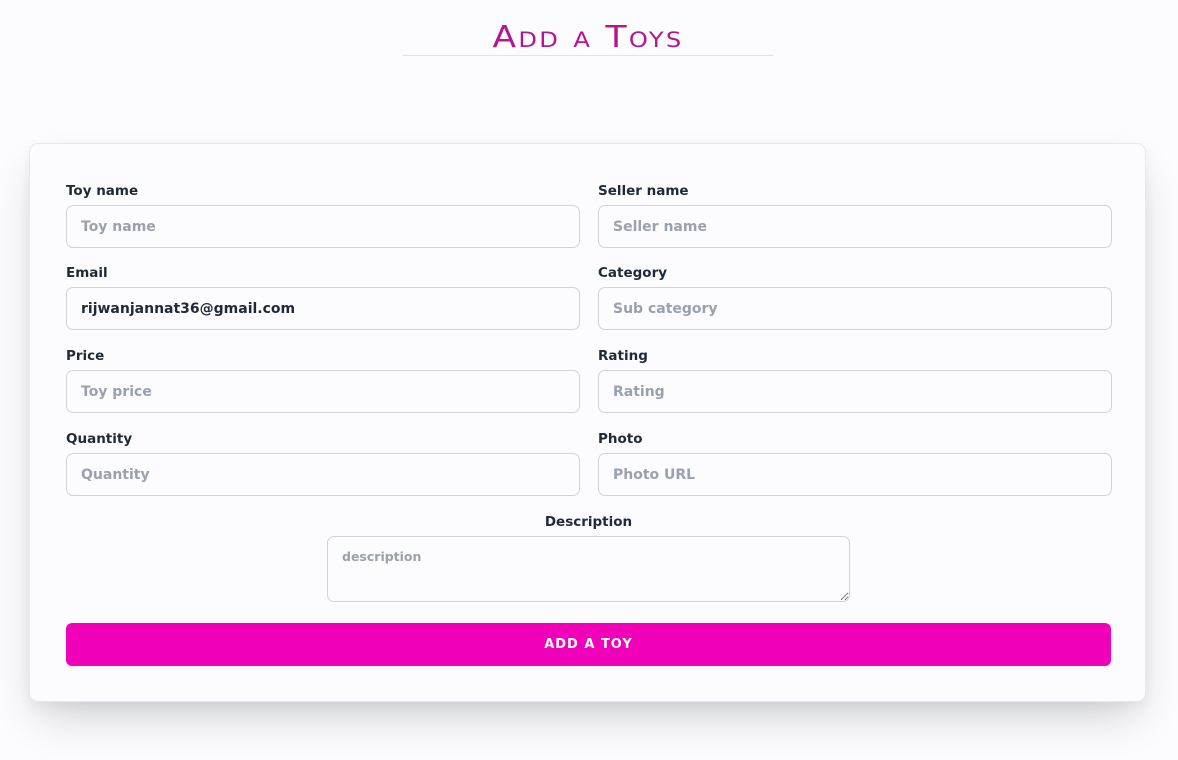 Image resolution: width=1178 pixels, height=760 pixels. Describe the element at coordinates (623, 356) in the screenshot. I see `rating-label: Rating` at that location.